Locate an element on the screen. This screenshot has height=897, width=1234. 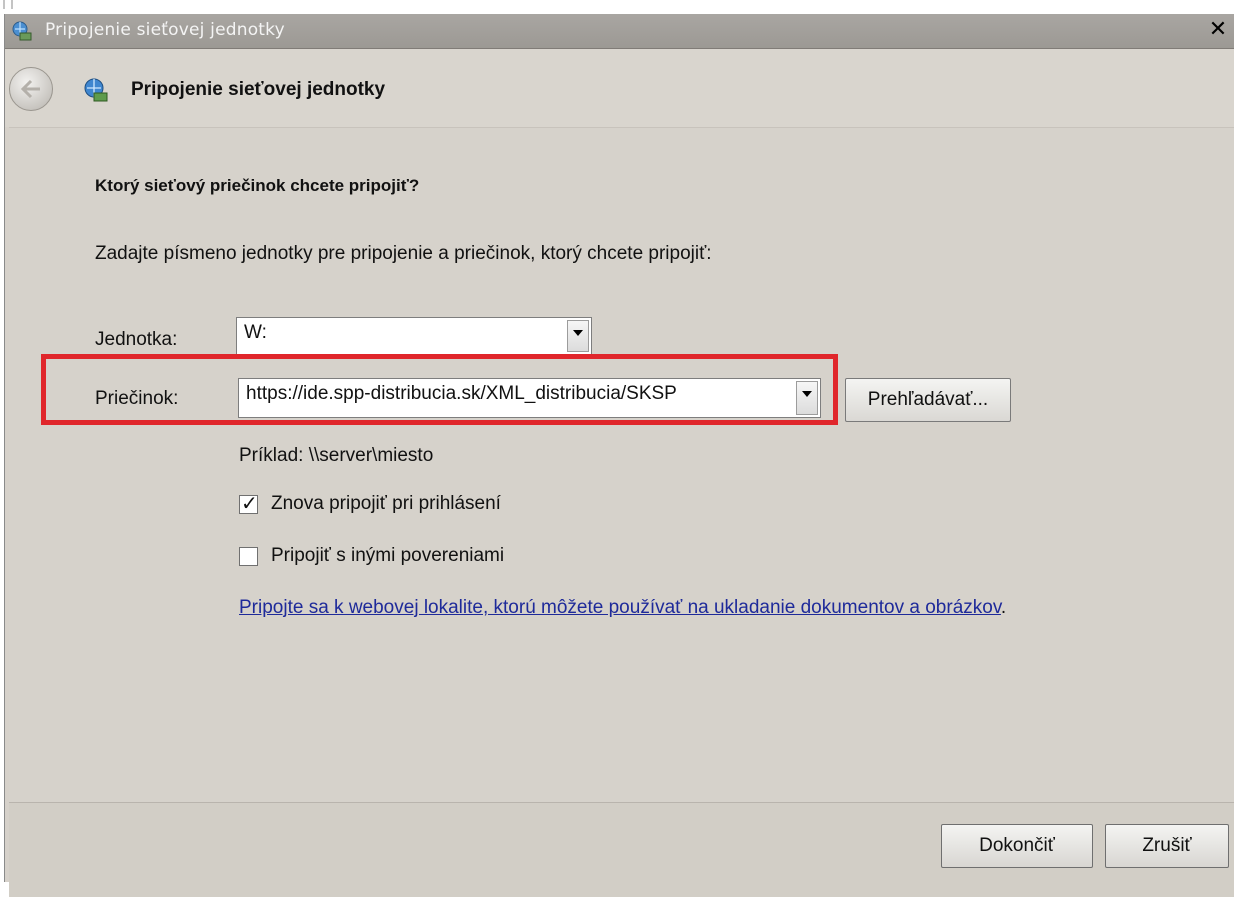
check-icon: ✓ is located at coordinates (249, 503).